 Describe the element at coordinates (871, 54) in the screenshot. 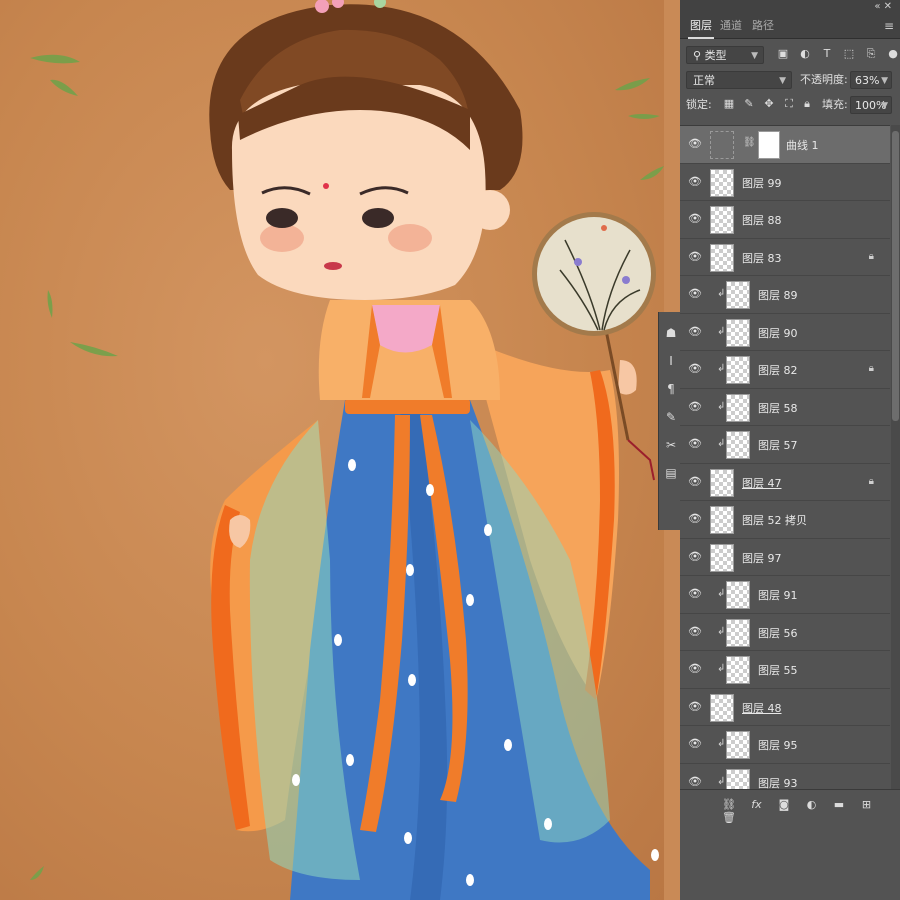

I see `smart-object-filter-icon: ⎘` at that location.